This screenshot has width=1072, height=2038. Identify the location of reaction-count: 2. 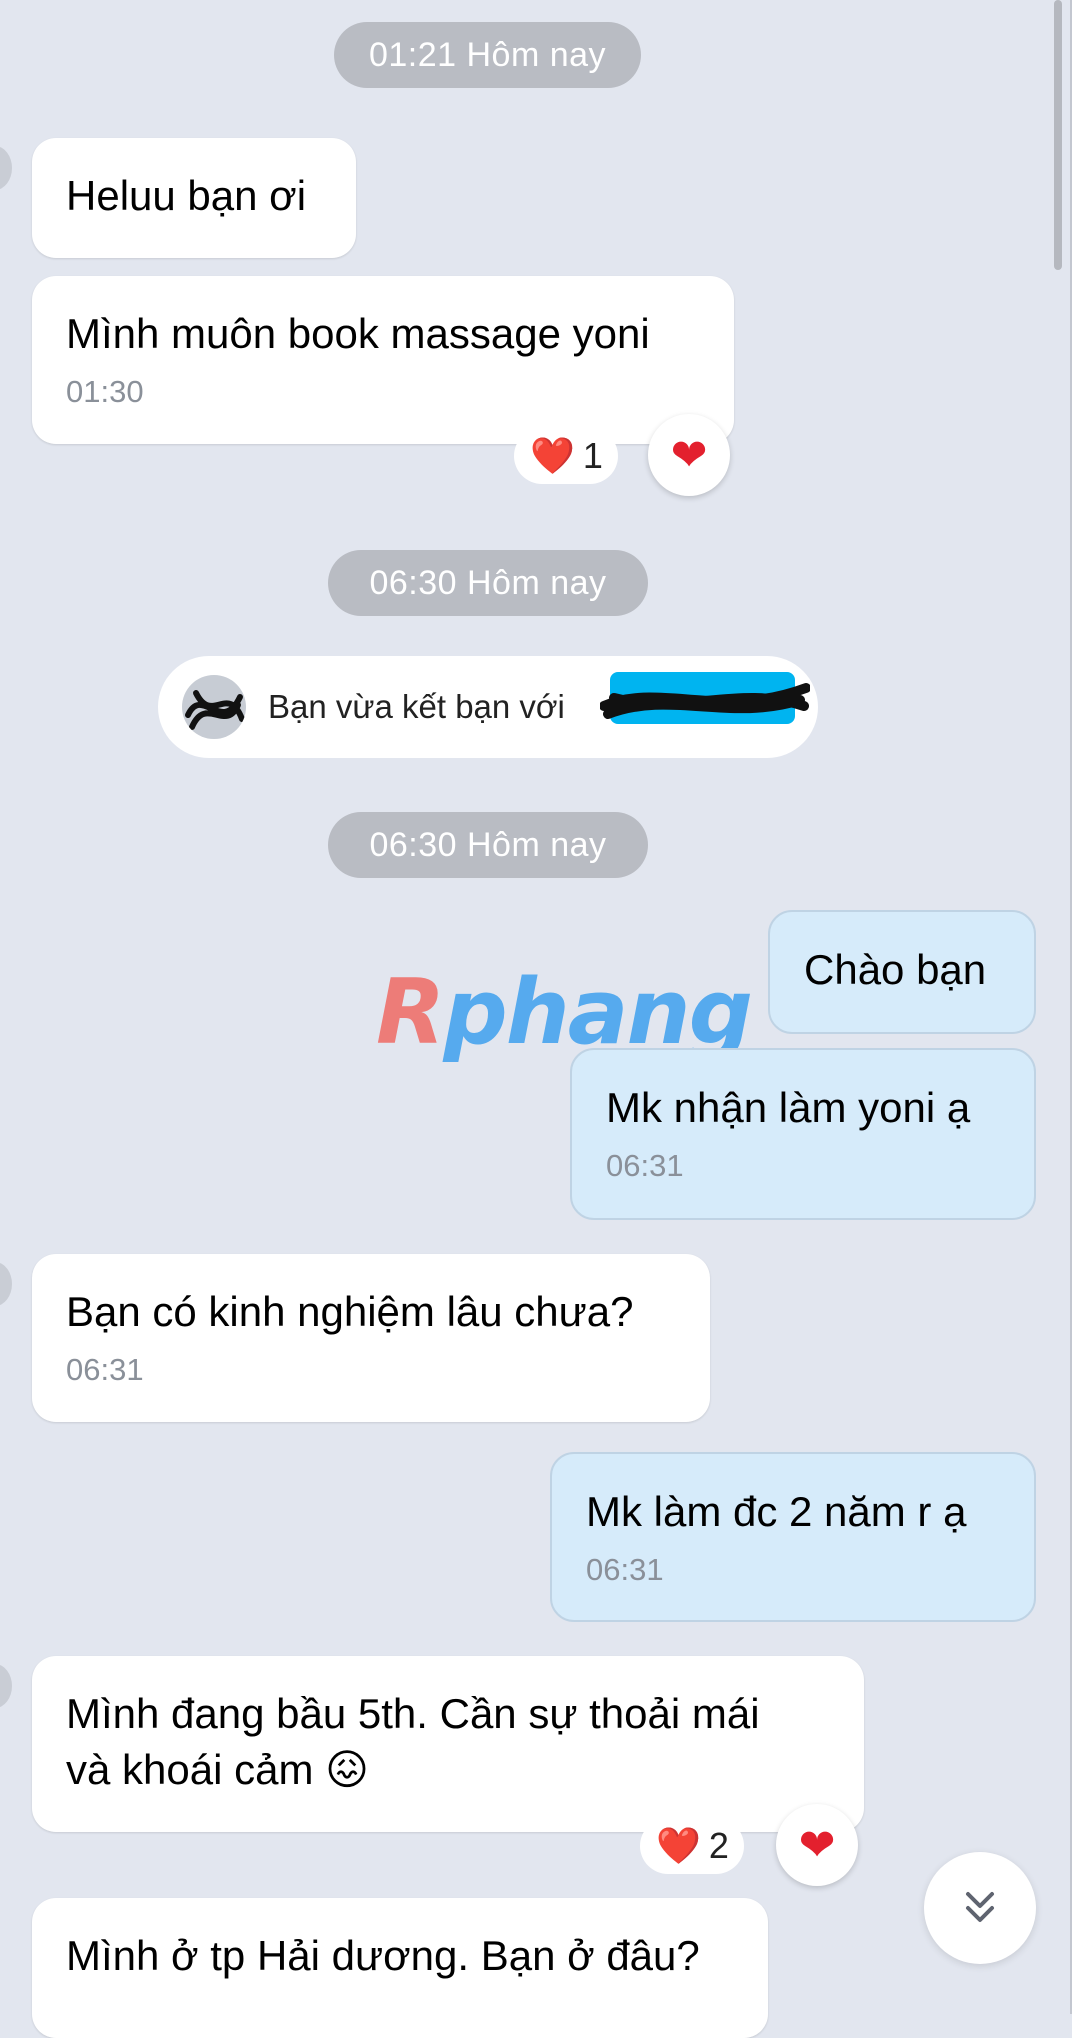
(718, 1845).